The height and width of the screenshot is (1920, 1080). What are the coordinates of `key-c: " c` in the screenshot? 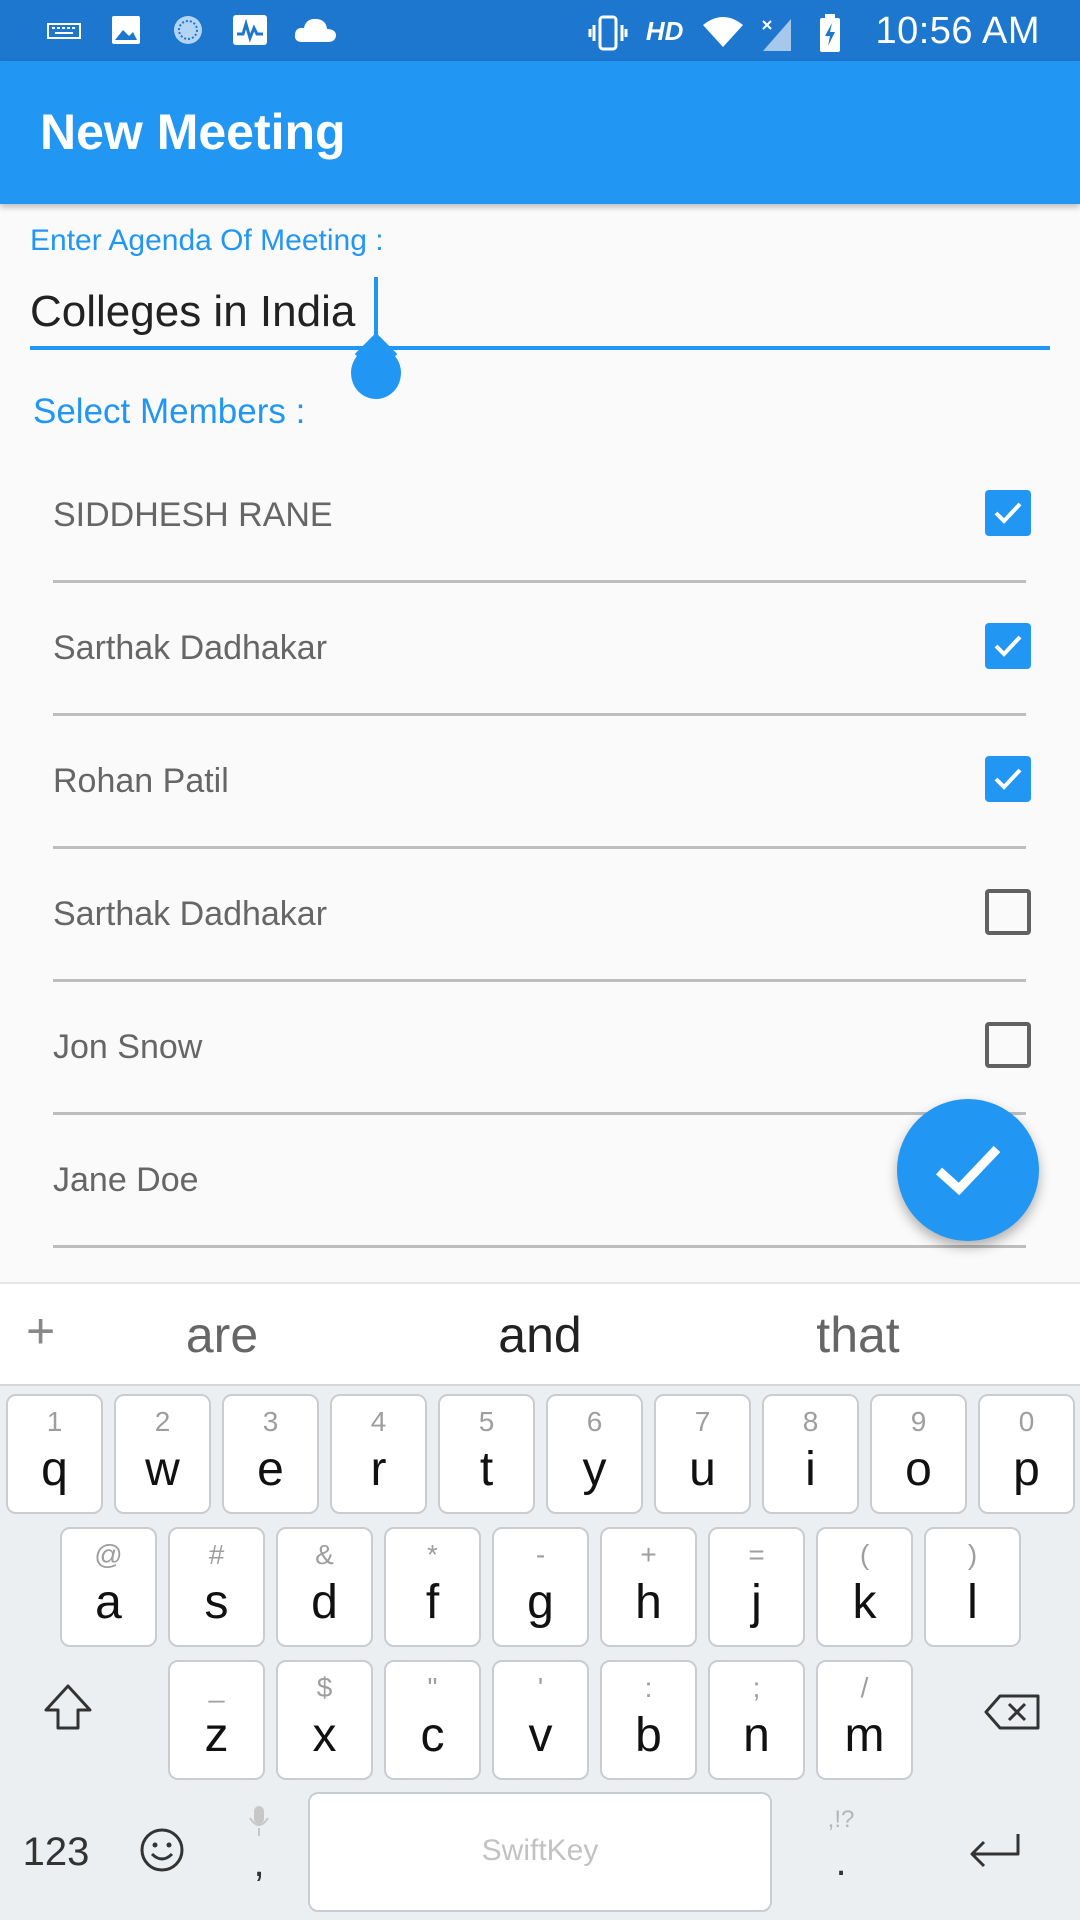 It's located at (432, 1720).